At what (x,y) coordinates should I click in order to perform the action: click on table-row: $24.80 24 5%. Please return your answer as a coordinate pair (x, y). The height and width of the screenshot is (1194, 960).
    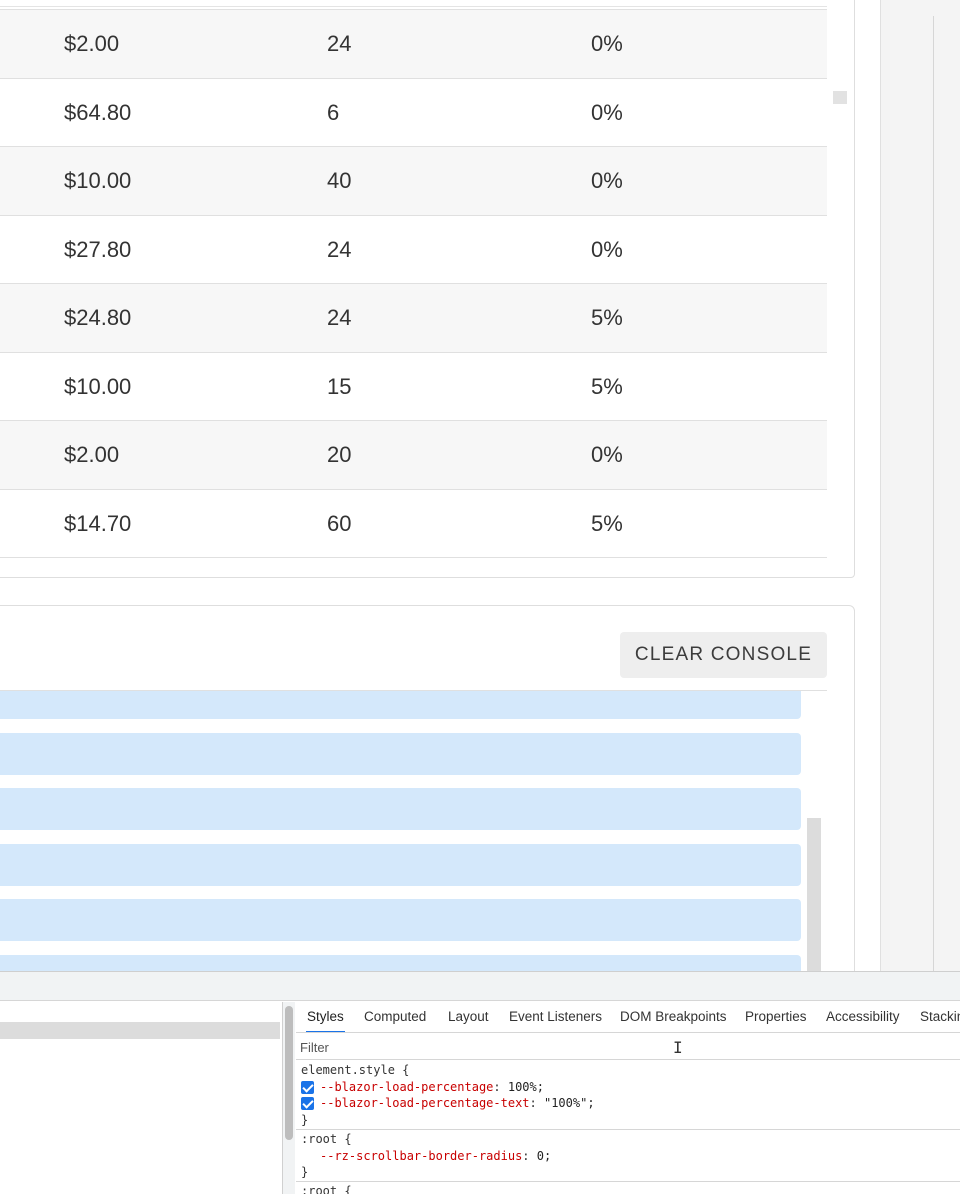
    Looking at the image, I should click on (413, 318).